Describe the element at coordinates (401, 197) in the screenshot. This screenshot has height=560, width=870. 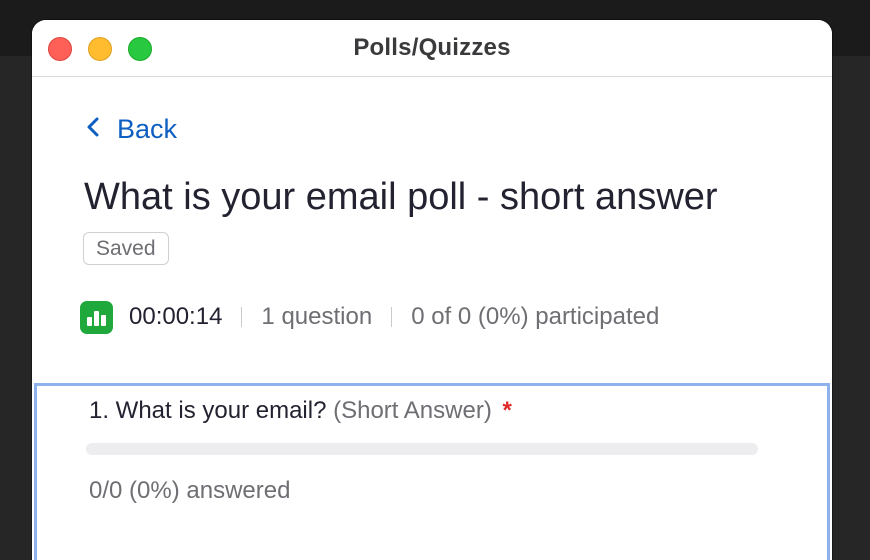
I see `poll-title: What is your email poll - short answer` at that location.